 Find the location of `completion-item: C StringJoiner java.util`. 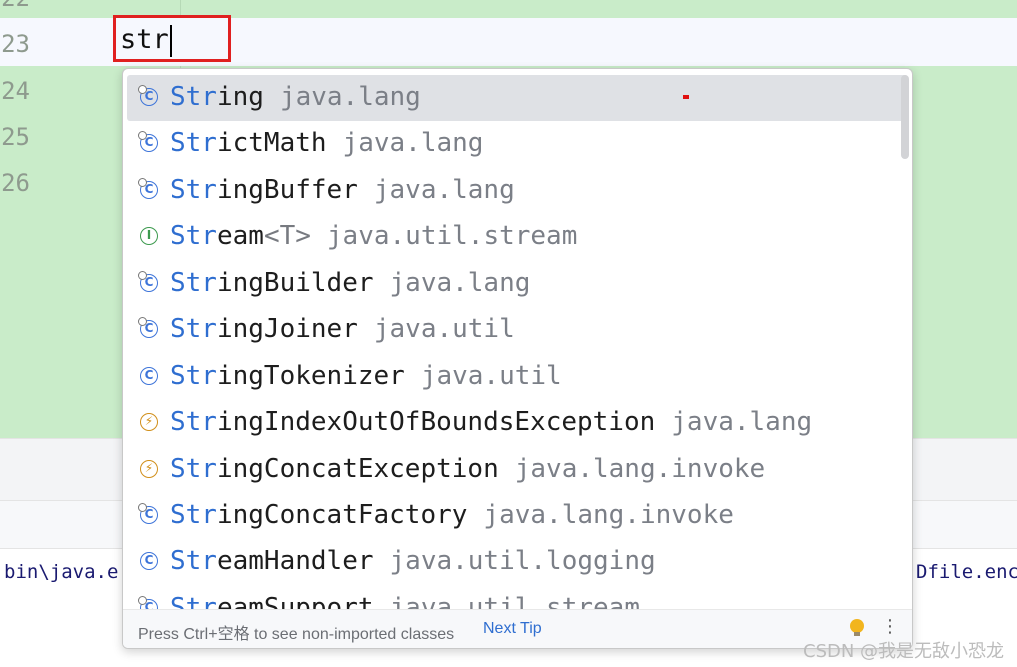

completion-item: C StringJoiner java.util is located at coordinates (517, 330).